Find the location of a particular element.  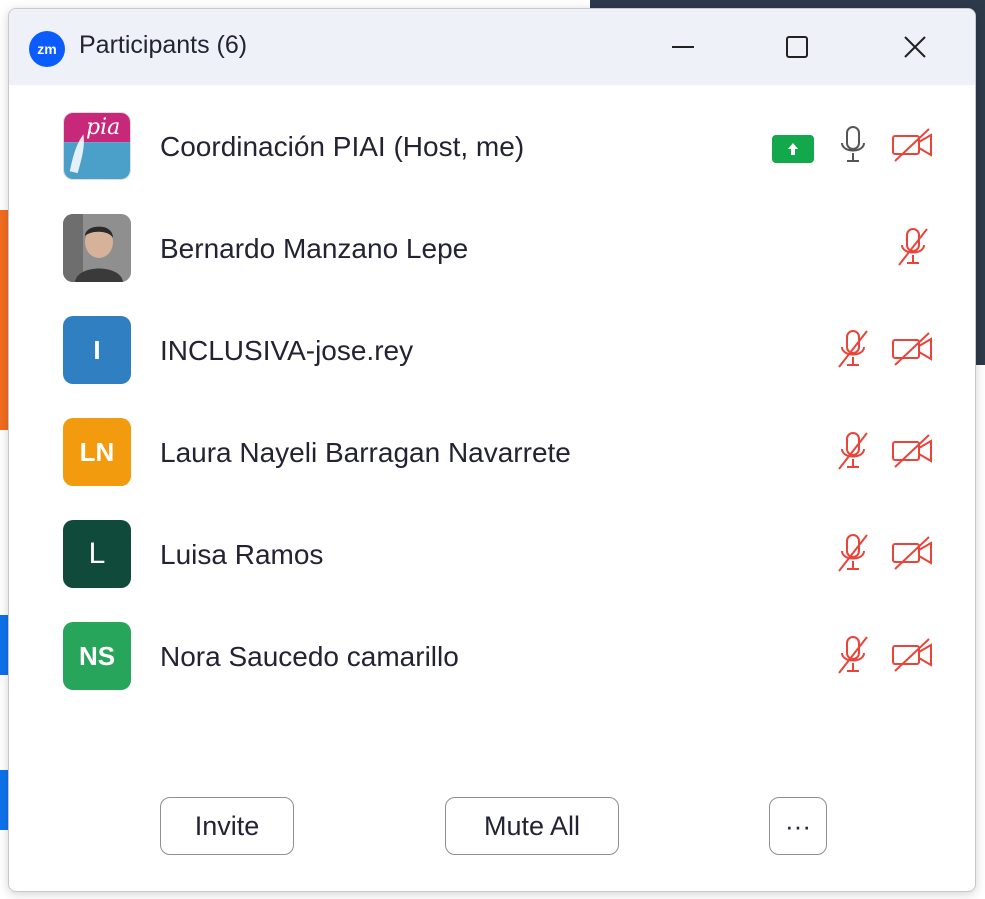

participant-name: Laura Nayeli Barragan Navarrete is located at coordinates (365, 452).